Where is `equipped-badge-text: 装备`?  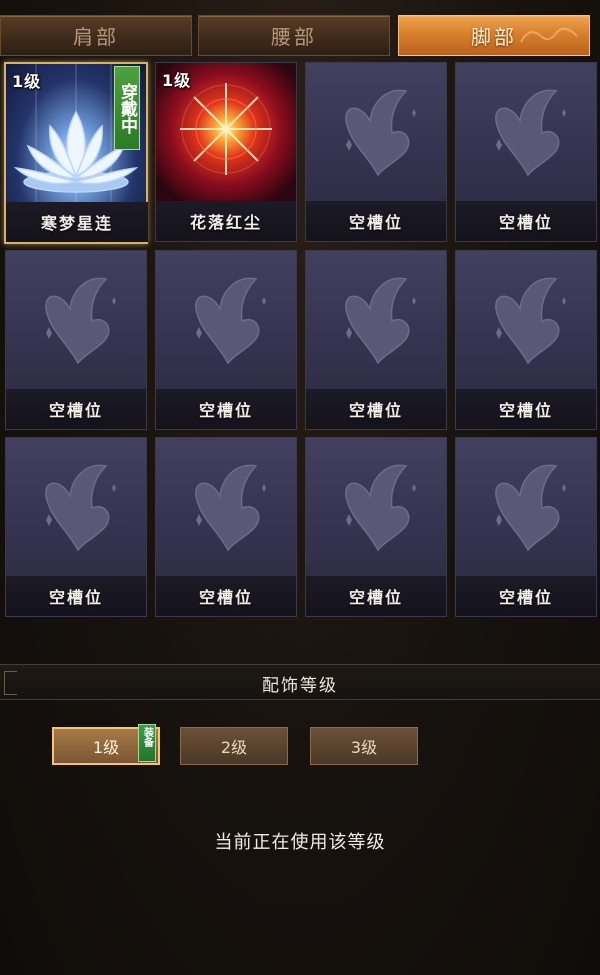
equipped-badge-text: 装备 is located at coordinates (147, 737).